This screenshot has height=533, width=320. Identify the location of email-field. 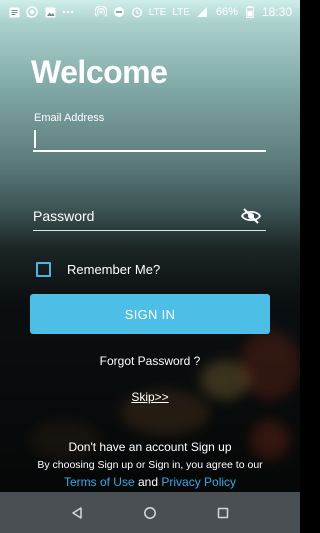
(149, 139).